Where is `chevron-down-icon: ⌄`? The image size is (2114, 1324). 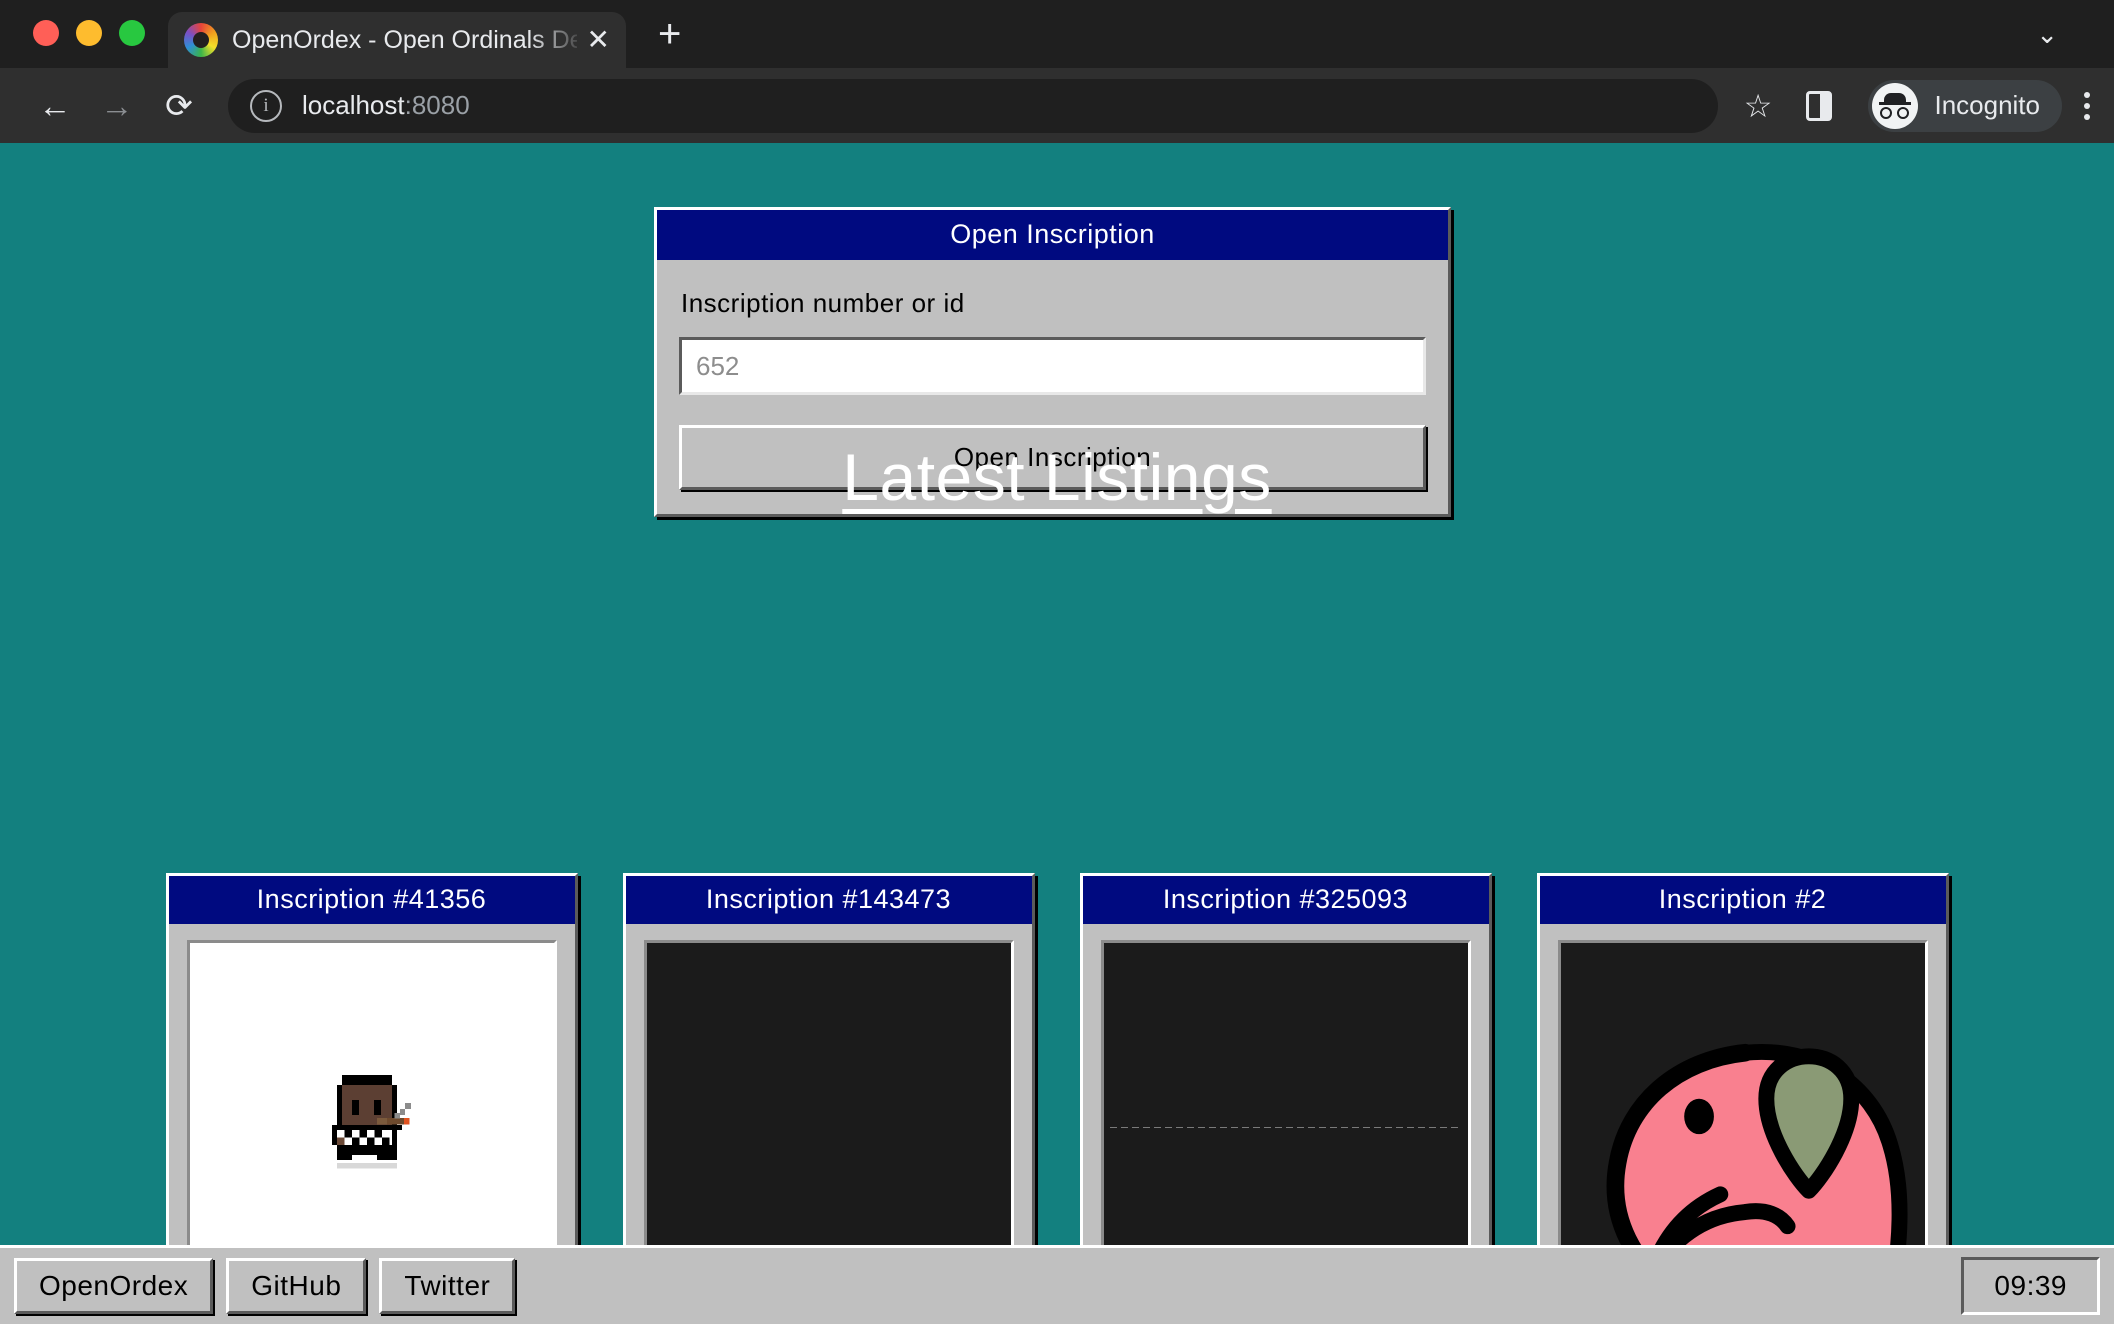
chevron-down-icon: ⌄ is located at coordinates (2047, 34).